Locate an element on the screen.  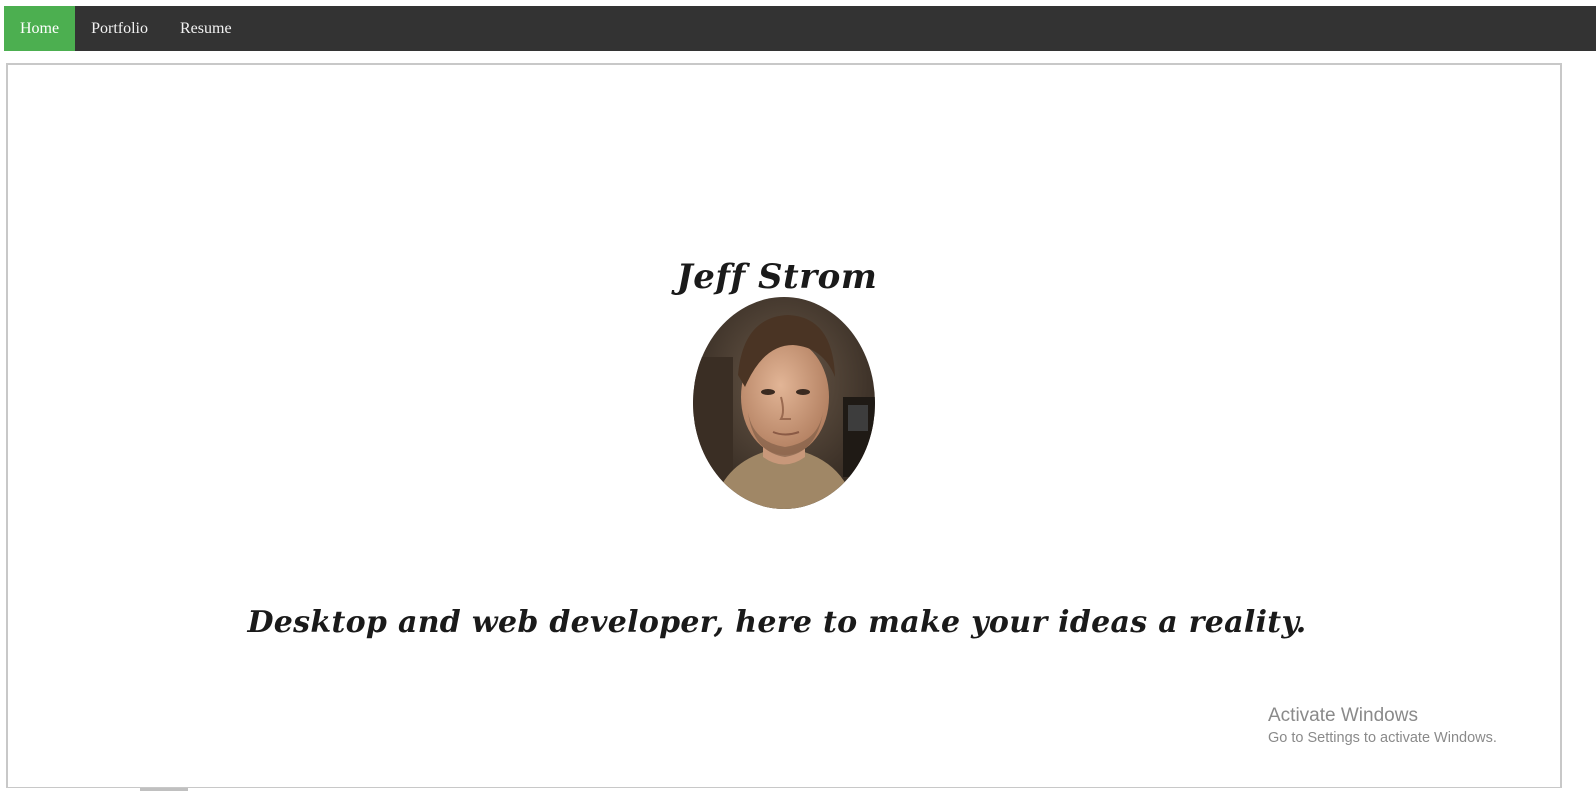
nav-home-link: Home is located at coordinates (40, 28).